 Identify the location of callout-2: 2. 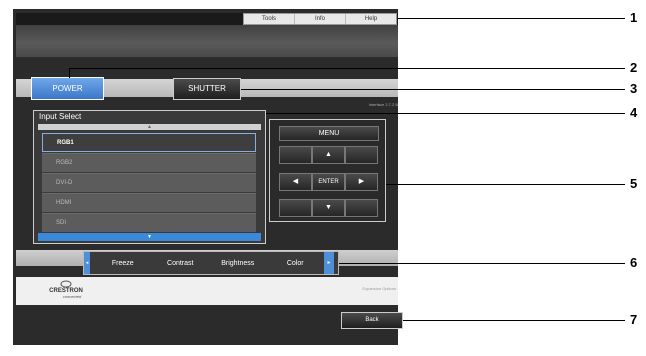
(634, 67).